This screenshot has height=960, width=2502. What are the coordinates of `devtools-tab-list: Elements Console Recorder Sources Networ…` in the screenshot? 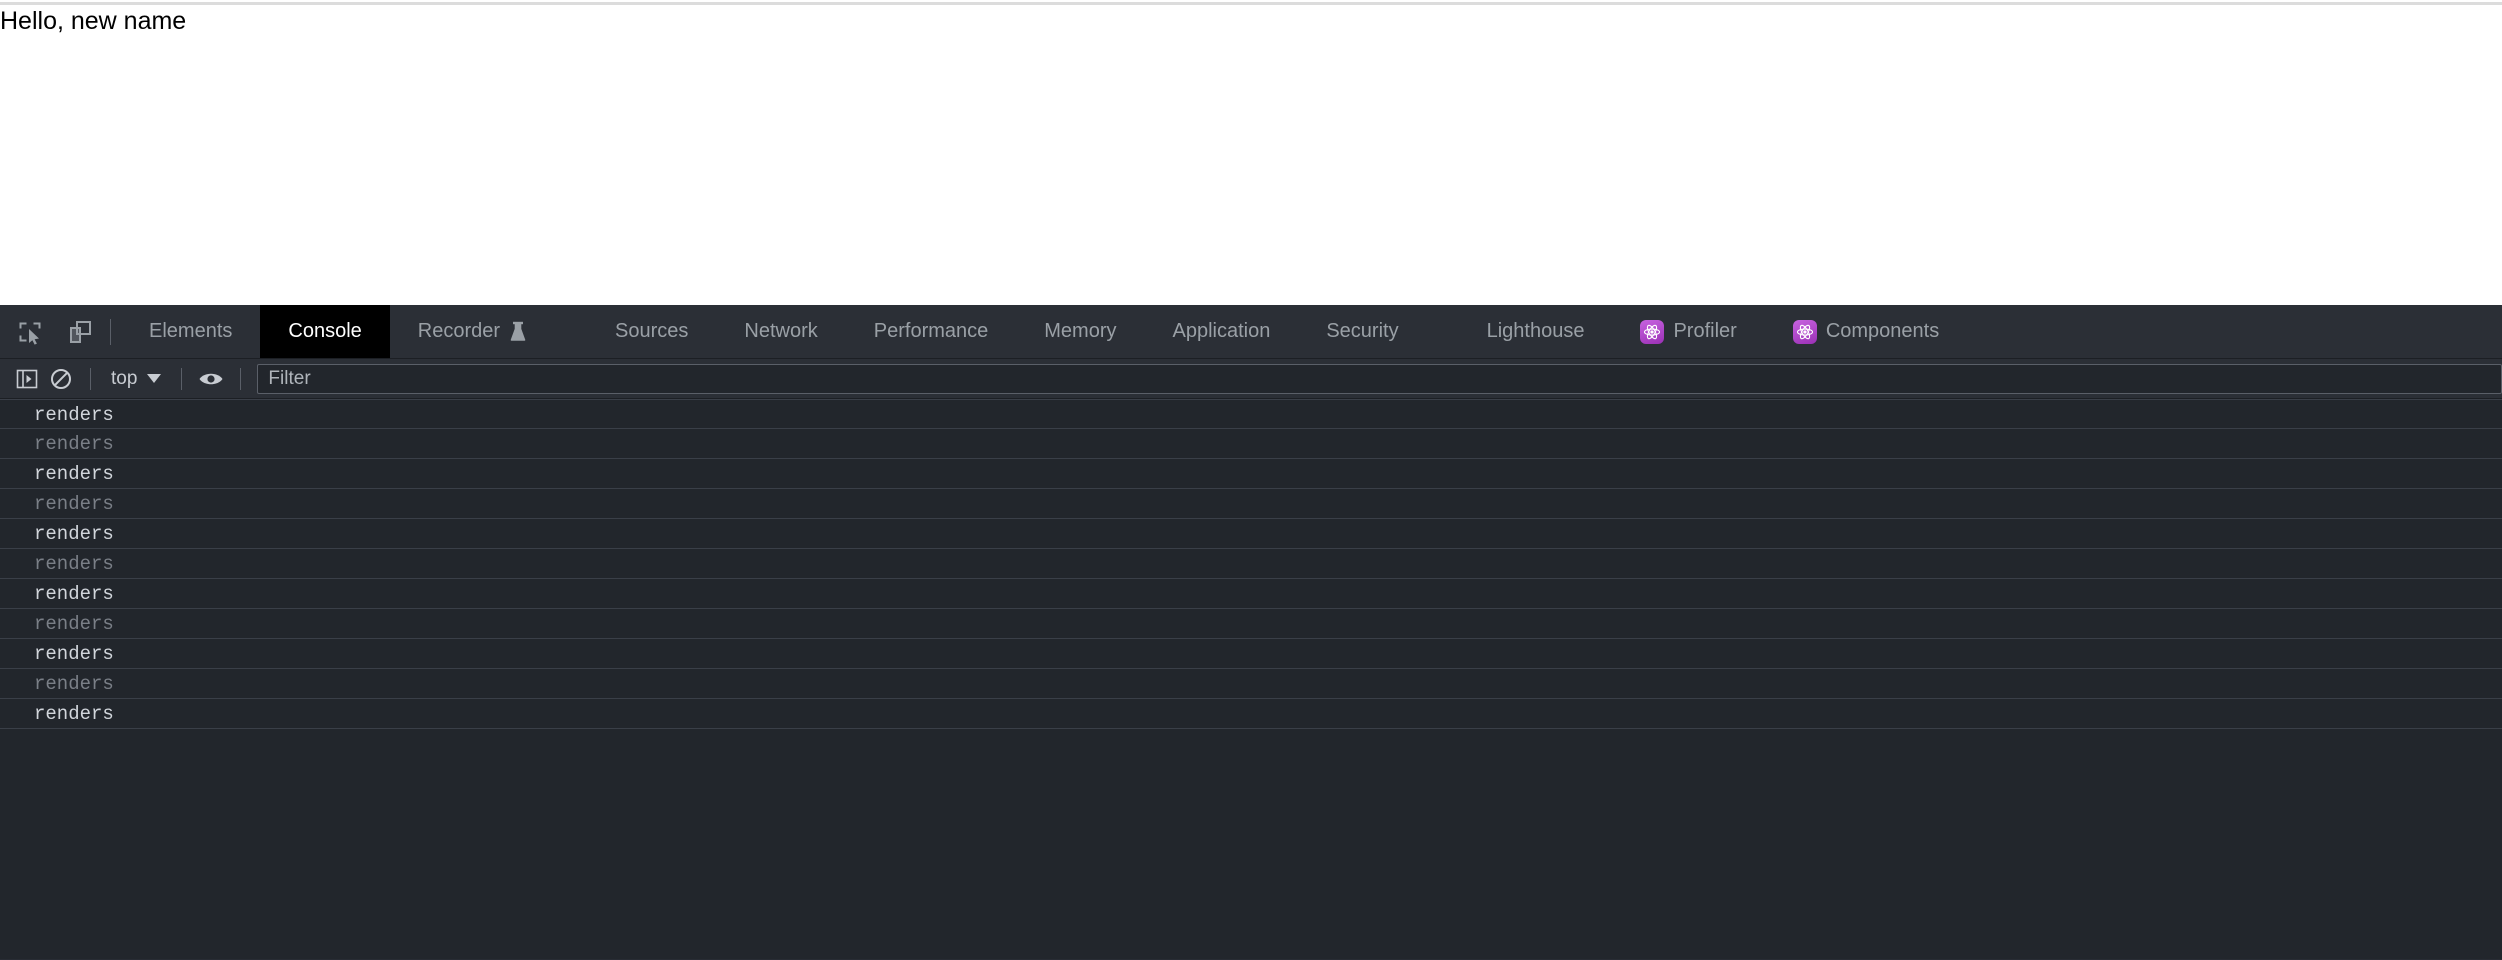 It's located at (1311, 331).